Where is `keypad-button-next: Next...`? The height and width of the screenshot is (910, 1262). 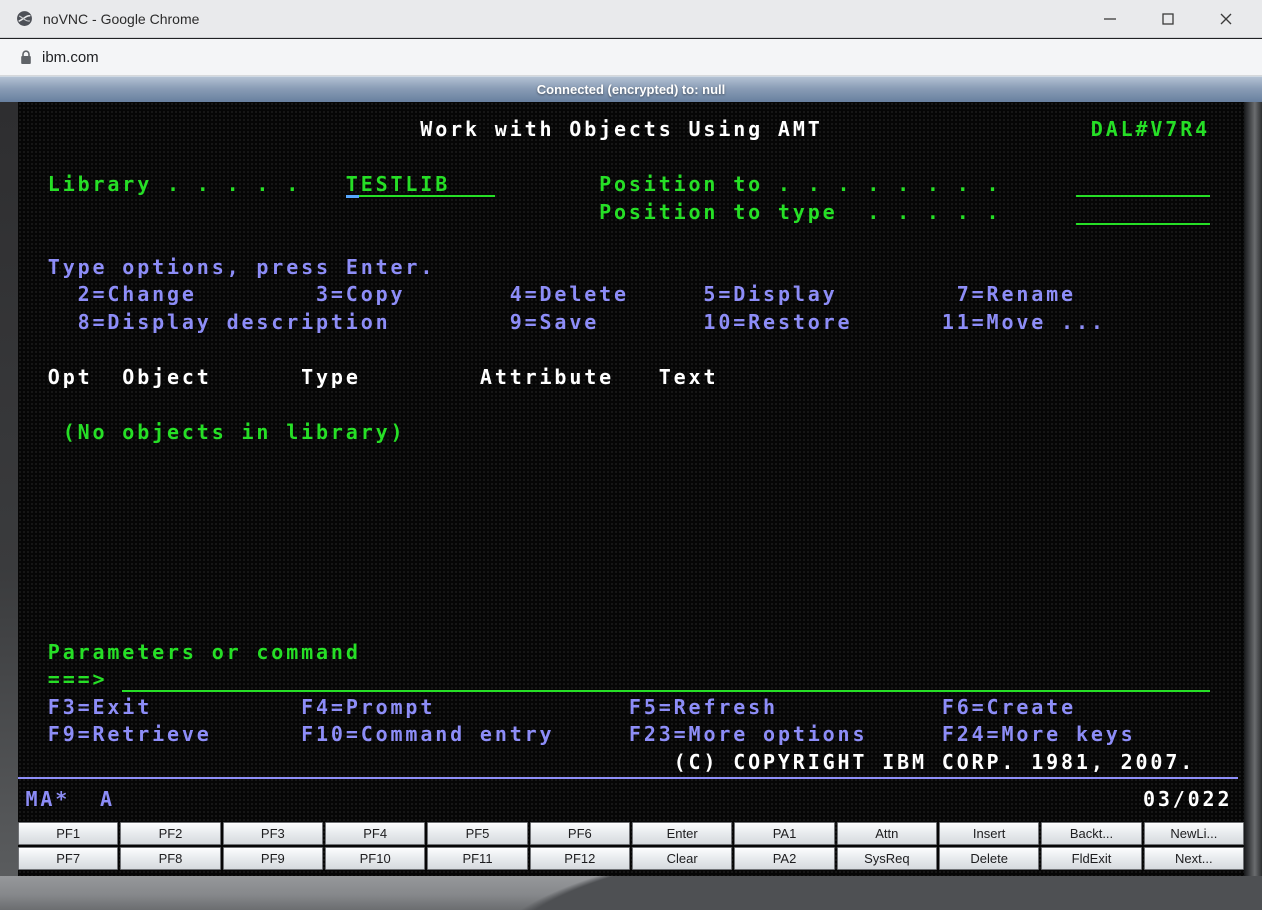
keypad-button-next: Next... is located at coordinates (1193, 858).